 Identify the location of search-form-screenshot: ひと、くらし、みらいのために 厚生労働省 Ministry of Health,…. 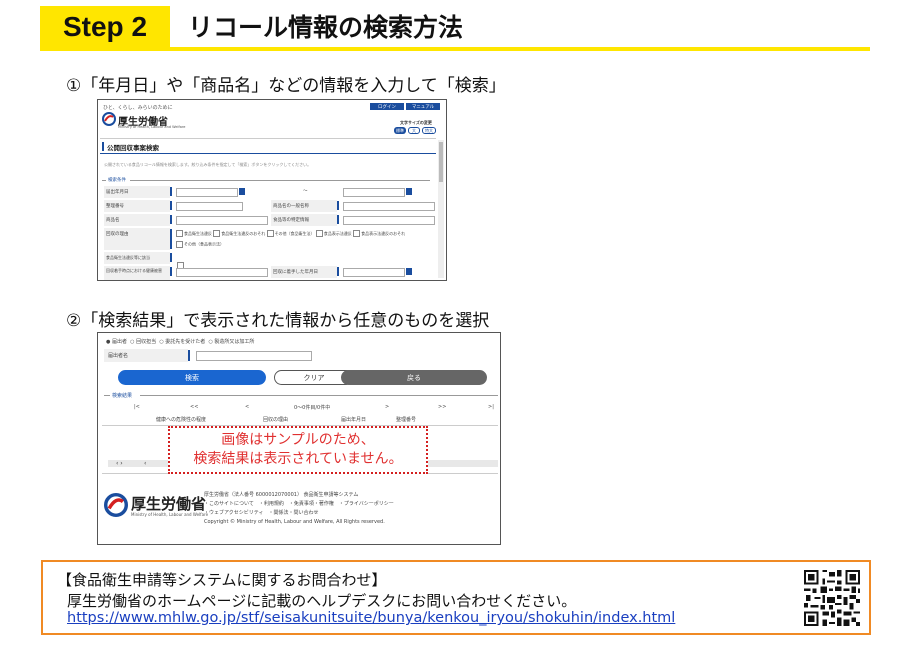
(272, 190).